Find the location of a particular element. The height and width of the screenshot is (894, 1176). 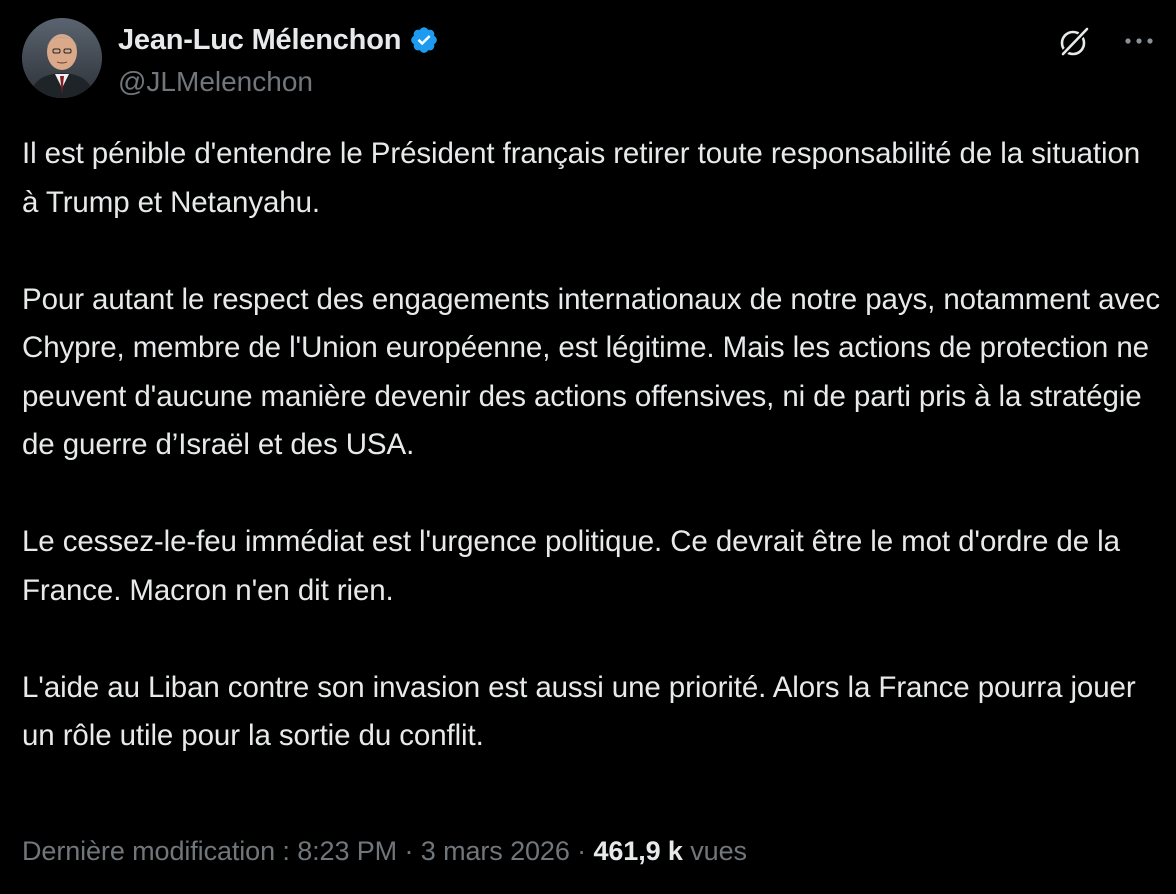

tweet-date: 3 mars 2026 is located at coordinates (495, 851).